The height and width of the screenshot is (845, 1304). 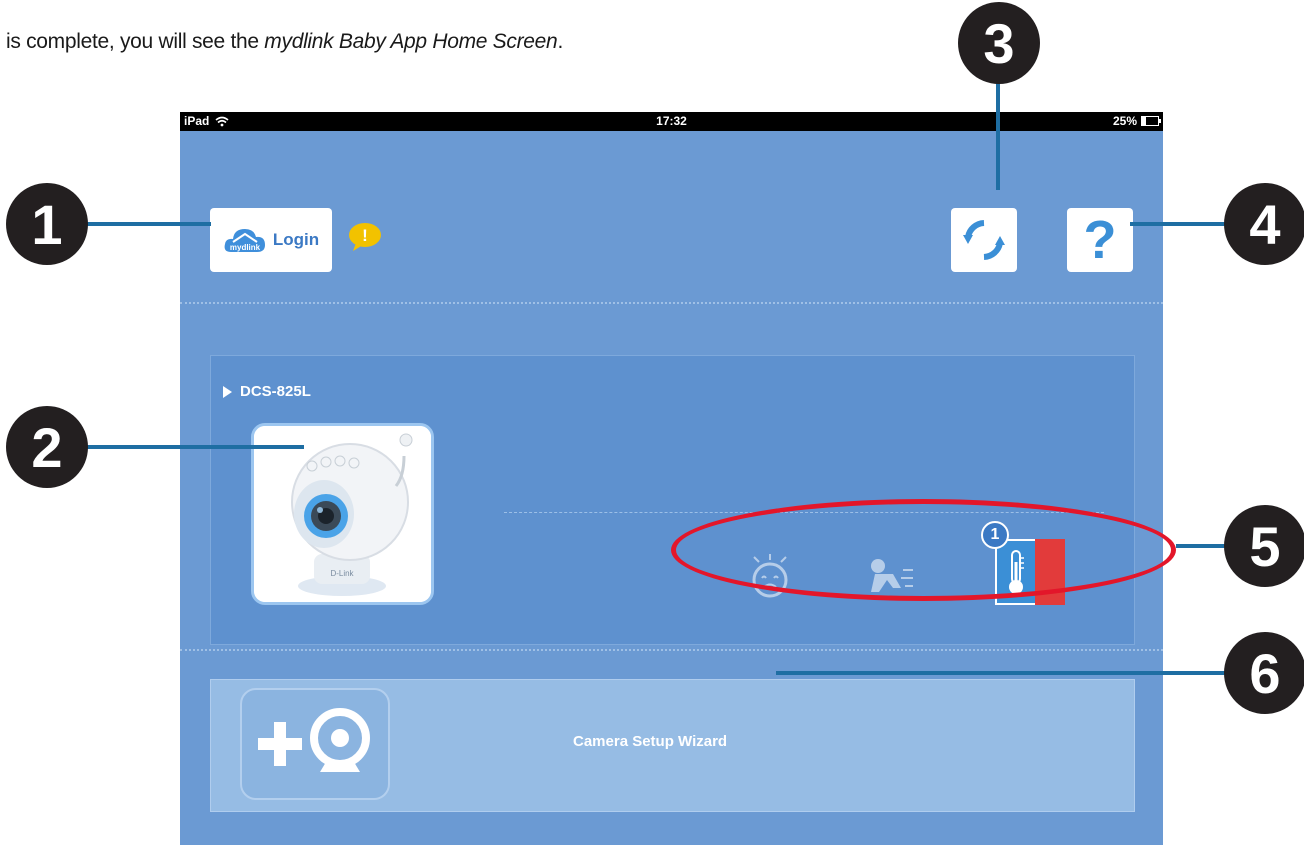 I want to click on callout-5: 5, so click(x=1264, y=546).